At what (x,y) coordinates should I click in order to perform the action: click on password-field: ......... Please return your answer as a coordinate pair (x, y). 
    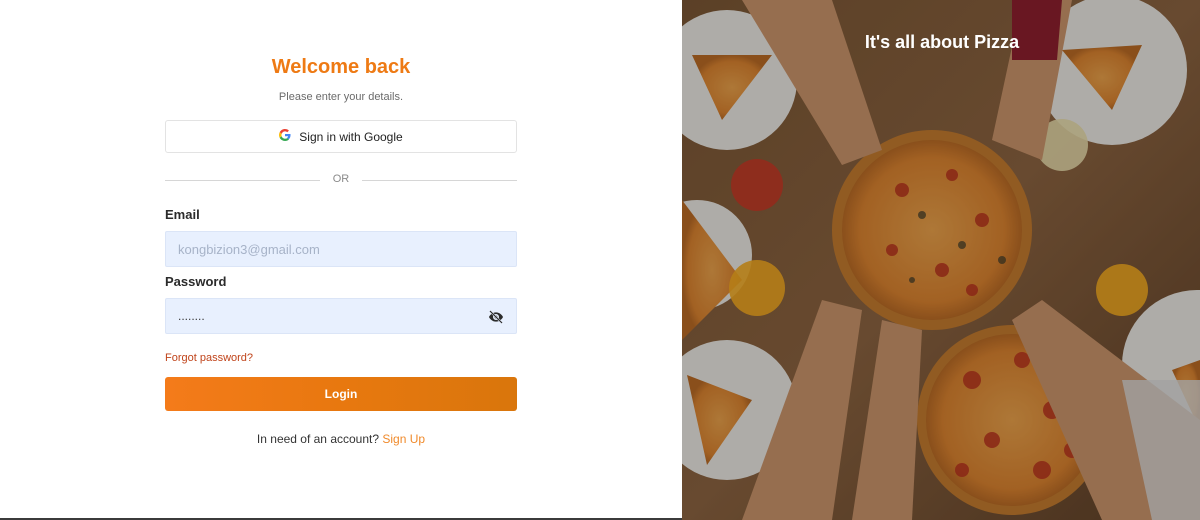
    Looking at the image, I should click on (191, 316).